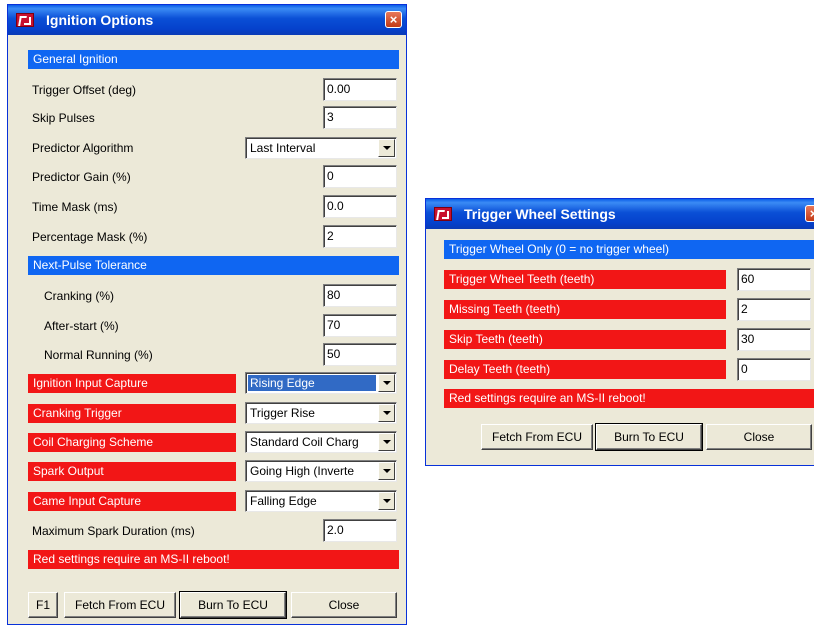 The image size is (814, 625). Describe the element at coordinates (585, 369) in the screenshot. I see `delay-teeth-label: Delay Teeth (teeth)` at that location.